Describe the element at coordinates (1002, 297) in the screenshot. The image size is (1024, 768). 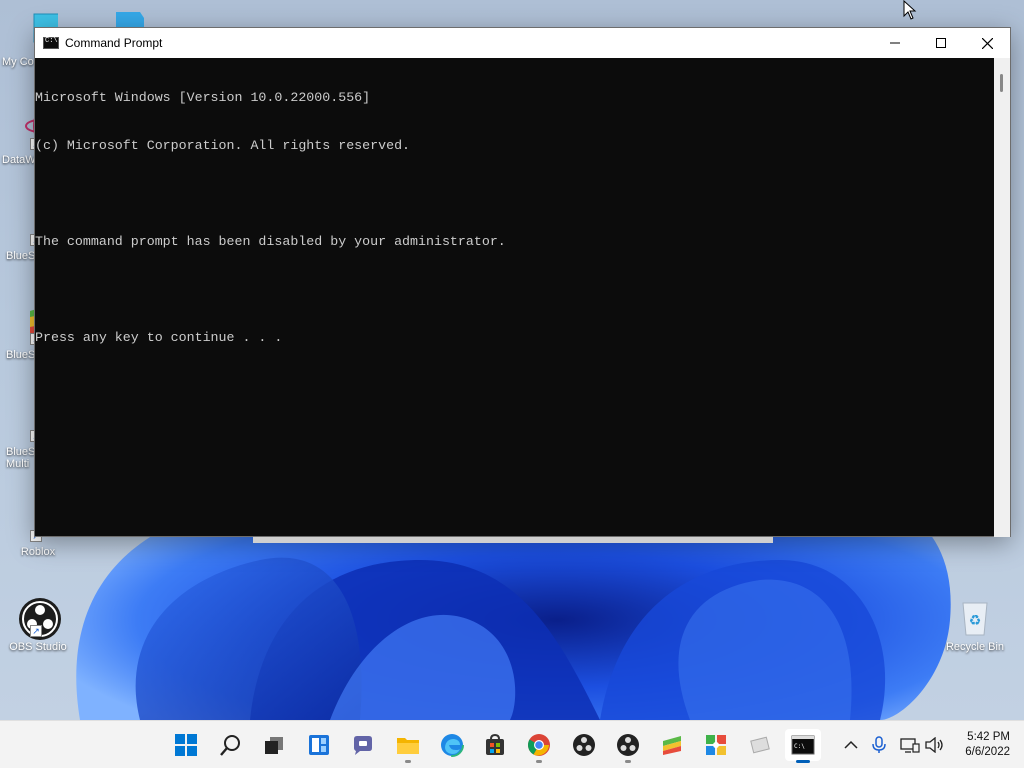
I see `vertical-scrollbar` at that location.